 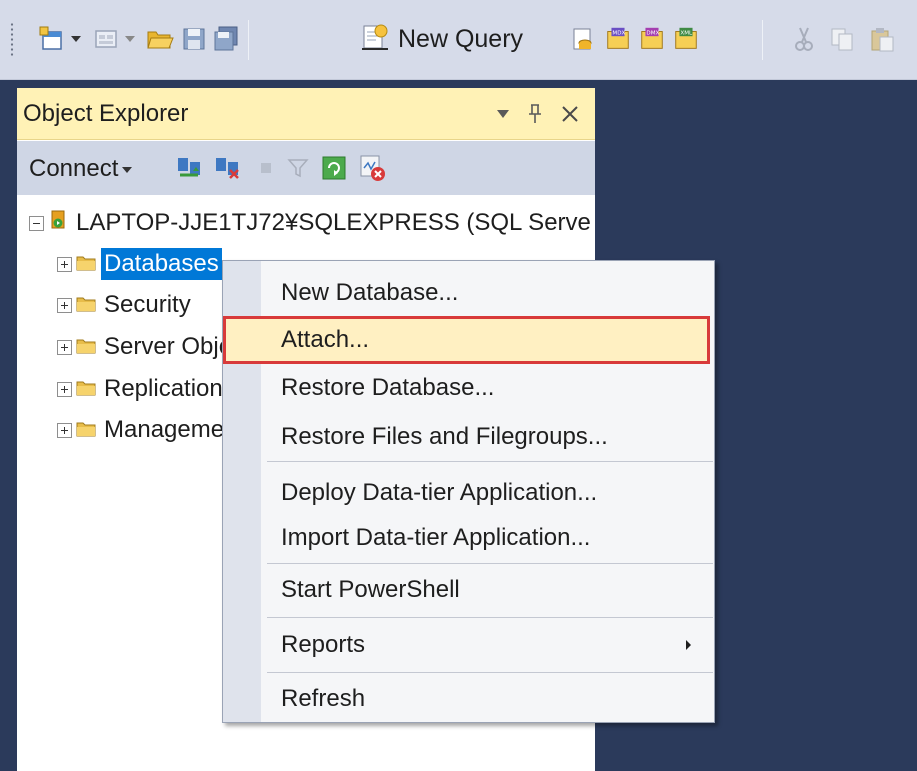 What do you see at coordinates (333, 222) in the screenshot?
I see `server-node-label: LAPTOP-JJE1TJ72¥SQLEXPRESS (SQL Serve` at bounding box center [333, 222].